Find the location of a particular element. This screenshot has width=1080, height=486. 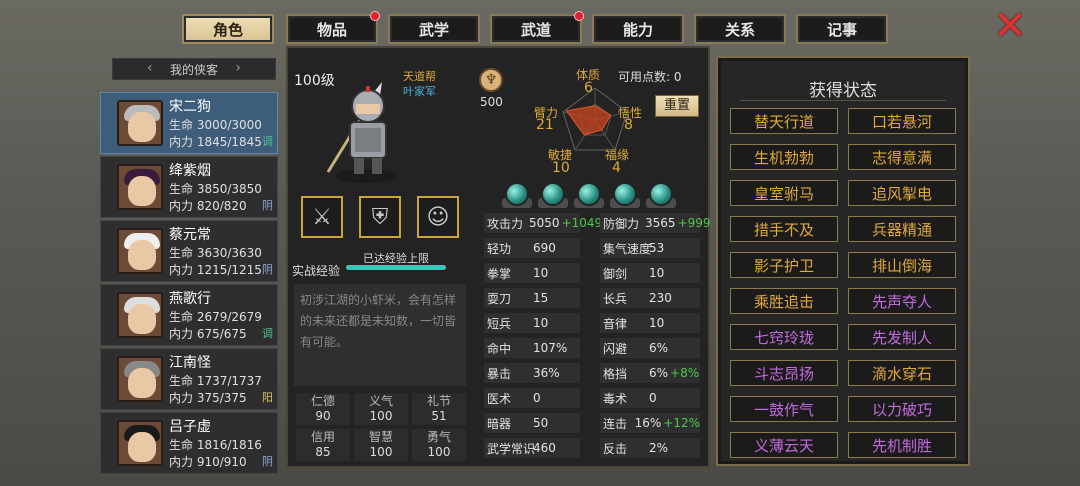

hero-card: 蔡元常 生命 3630/3630 内力 1215/1215 阴 is located at coordinates (189, 251).